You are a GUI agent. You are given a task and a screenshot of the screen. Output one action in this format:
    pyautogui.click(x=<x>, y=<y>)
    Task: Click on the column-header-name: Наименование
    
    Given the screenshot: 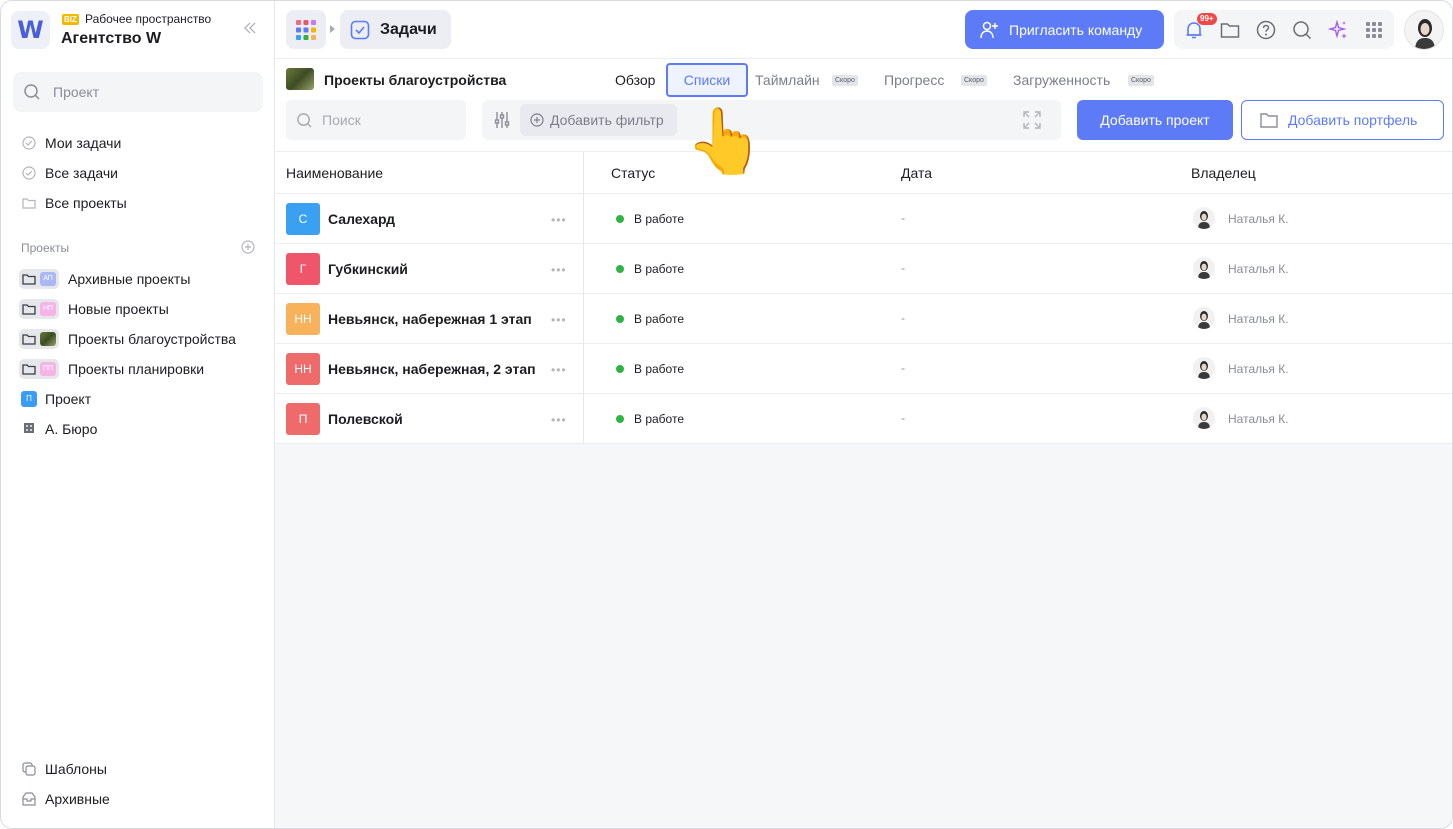 What is the action you would take?
    pyautogui.click(x=334, y=173)
    